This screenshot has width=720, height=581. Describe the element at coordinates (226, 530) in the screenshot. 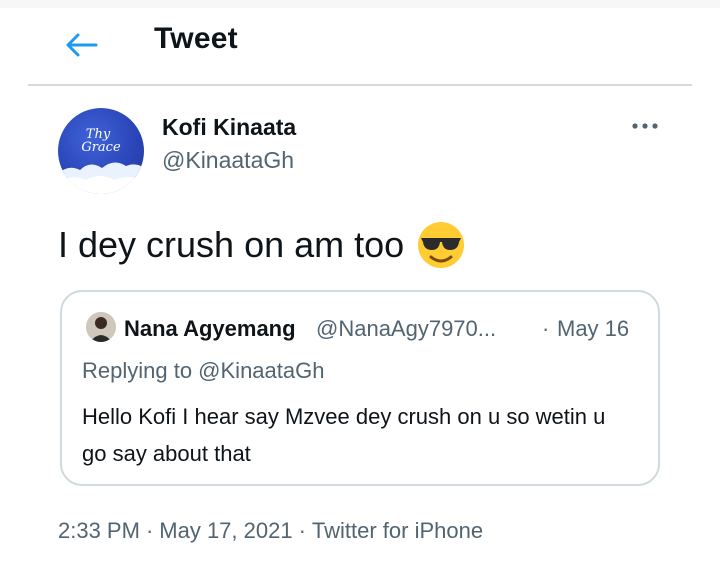

I see `tweet-date: May 17, 2021` at that location.